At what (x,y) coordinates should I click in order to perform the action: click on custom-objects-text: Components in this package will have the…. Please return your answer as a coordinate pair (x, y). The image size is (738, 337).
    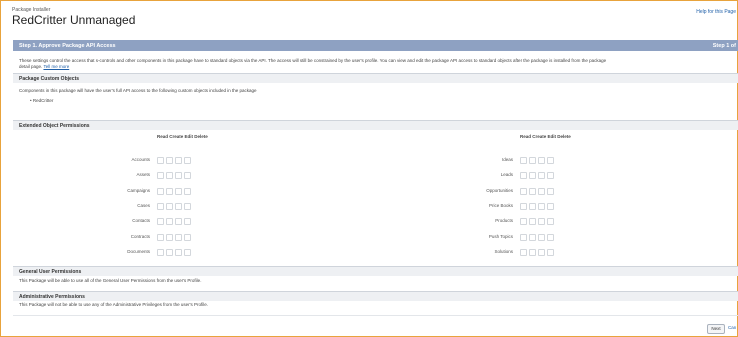
    Looking at the image, I should click on (138, 90).